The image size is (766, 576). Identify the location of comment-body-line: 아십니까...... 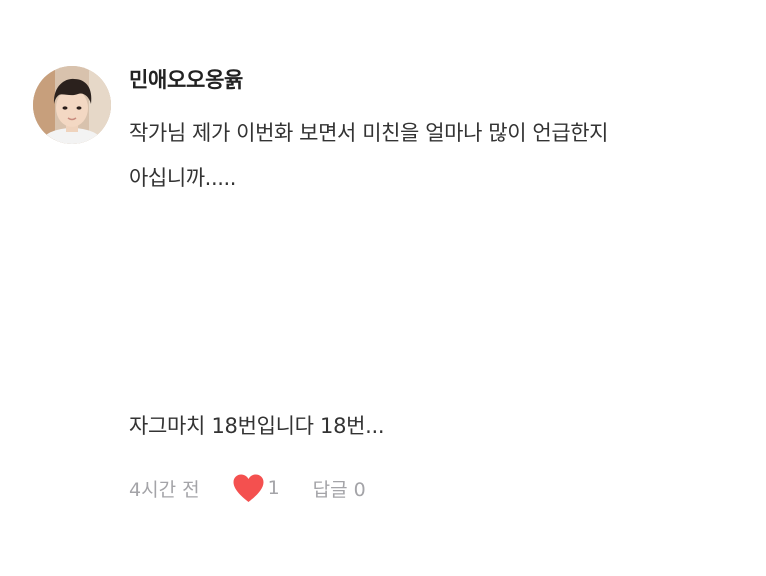
(183, 178).